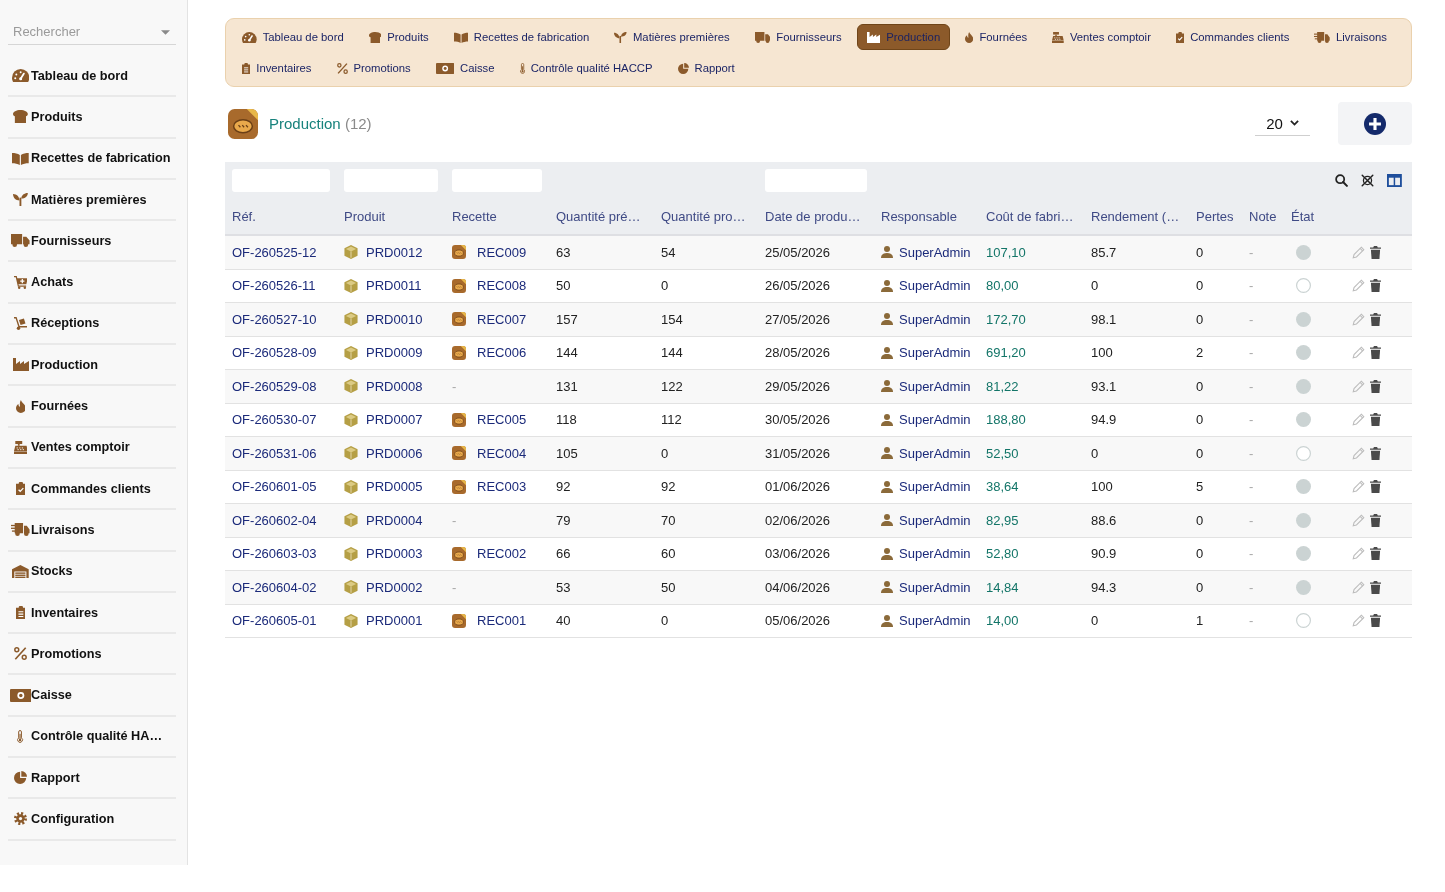 The image size is (1445, 892). I want to click on product-link: PRD0007, so click(394, 420).